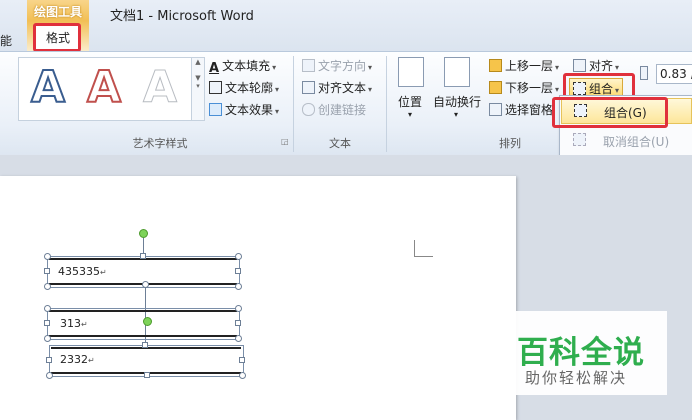 This screenshot has width=692, height=420. What do you see at coordinates (249, 88) in the screenshot?
I see `text-outline-label: 文本轮廓` at bounding box center [249, 88].